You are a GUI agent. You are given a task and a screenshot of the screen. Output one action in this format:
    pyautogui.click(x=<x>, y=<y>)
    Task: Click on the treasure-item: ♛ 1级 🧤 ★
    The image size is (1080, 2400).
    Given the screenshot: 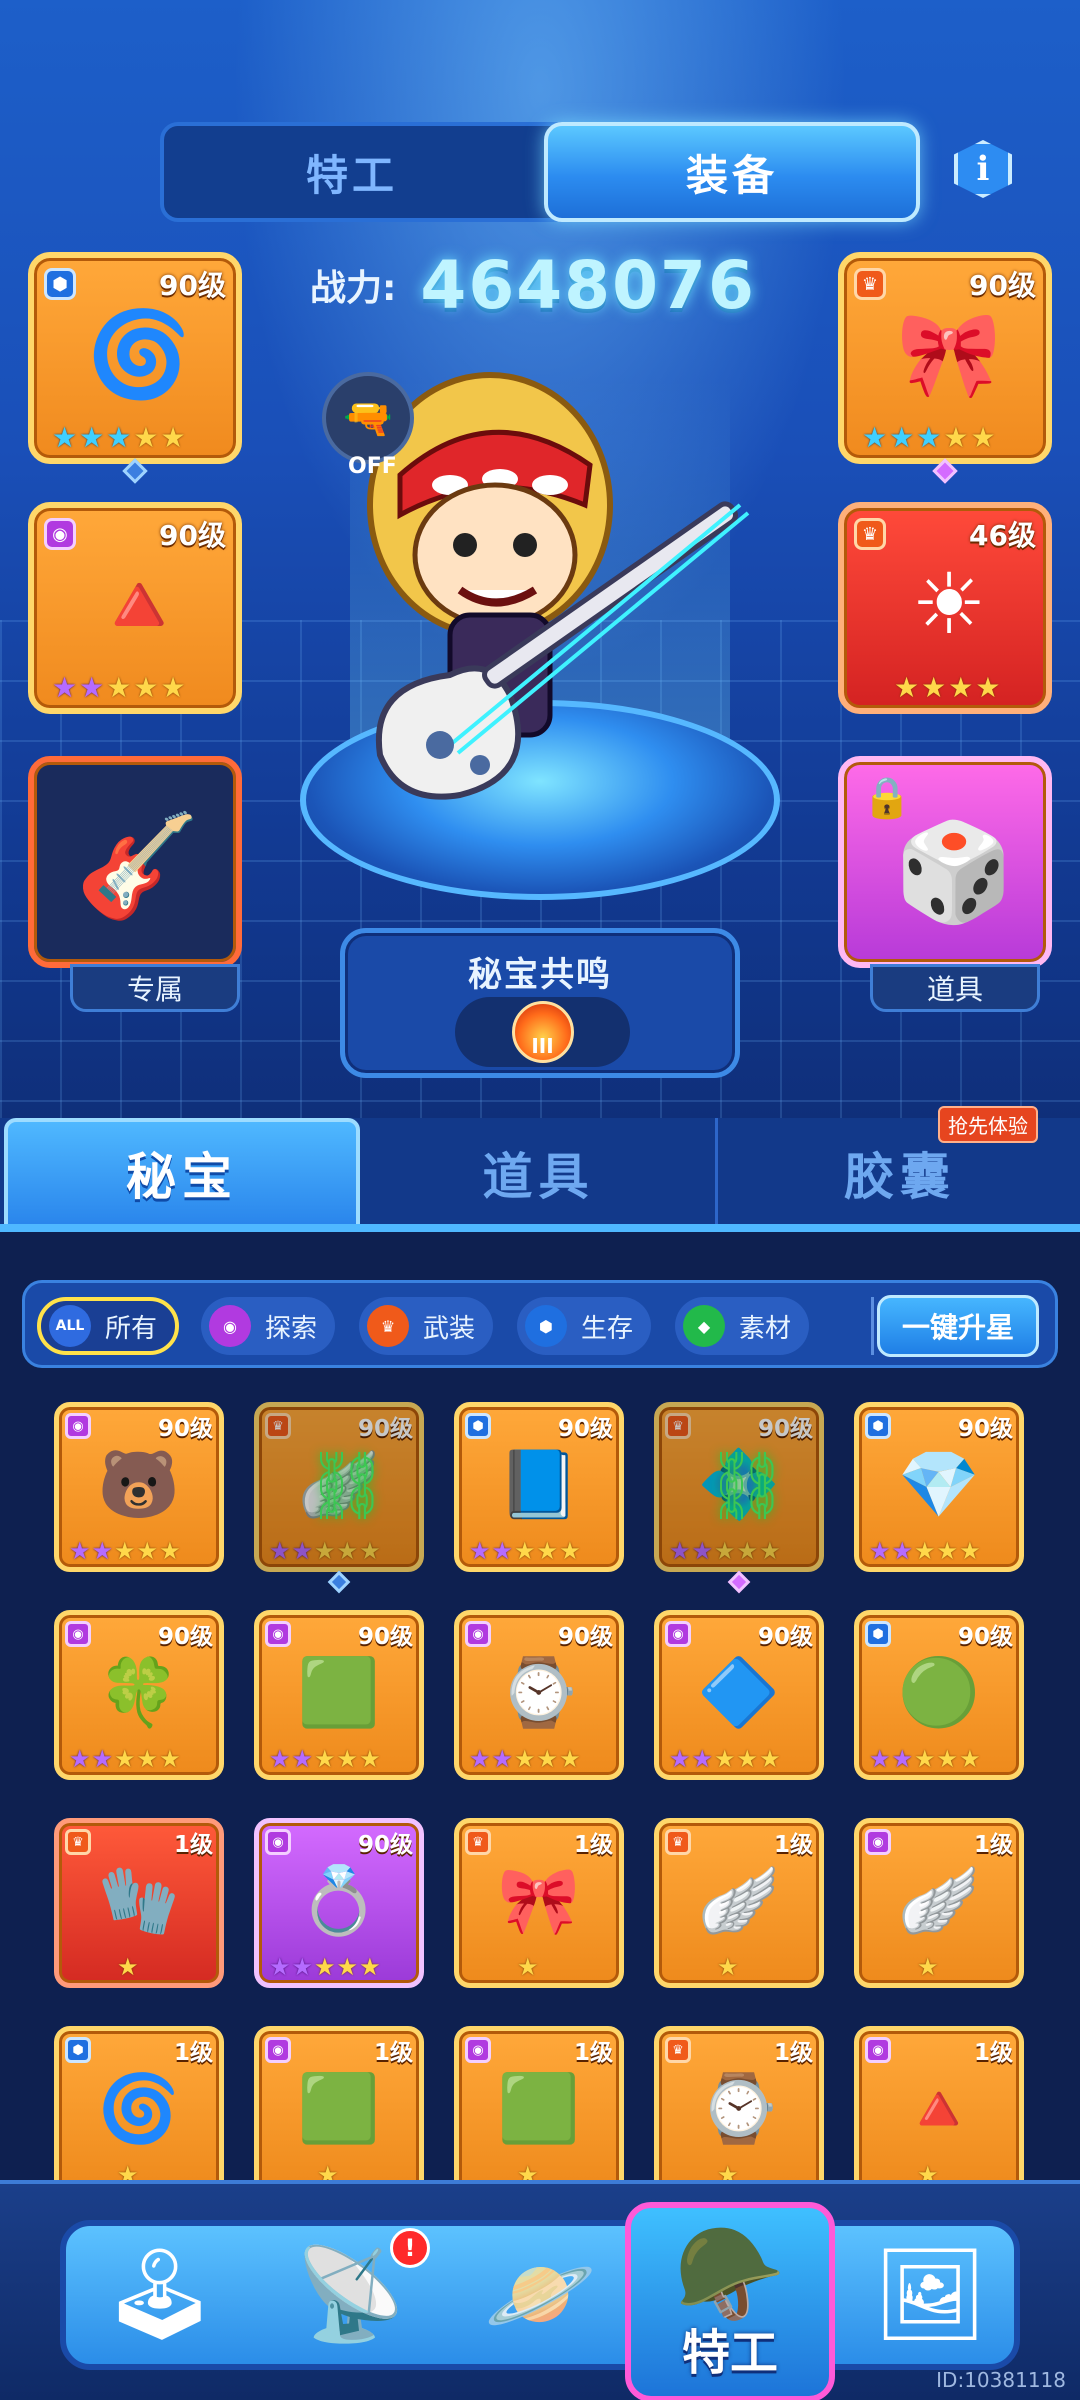 What is the action you would take?
    pyautogui.click(x=139, y=1903)
    